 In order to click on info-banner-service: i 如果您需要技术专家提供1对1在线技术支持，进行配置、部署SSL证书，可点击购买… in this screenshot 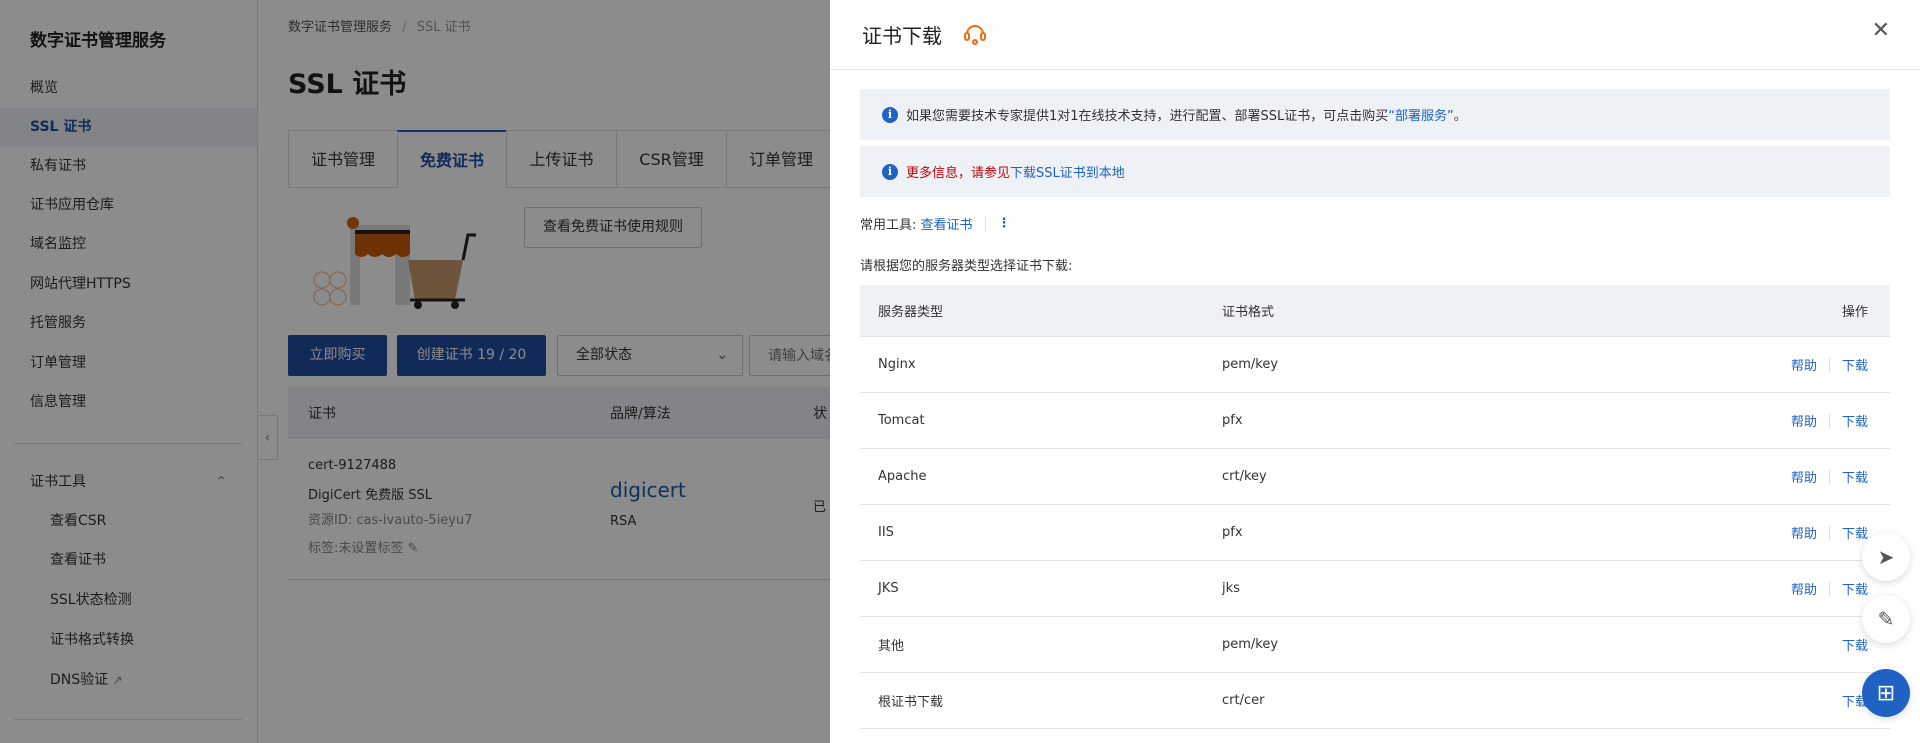, I will do `click(1375, 114)`.